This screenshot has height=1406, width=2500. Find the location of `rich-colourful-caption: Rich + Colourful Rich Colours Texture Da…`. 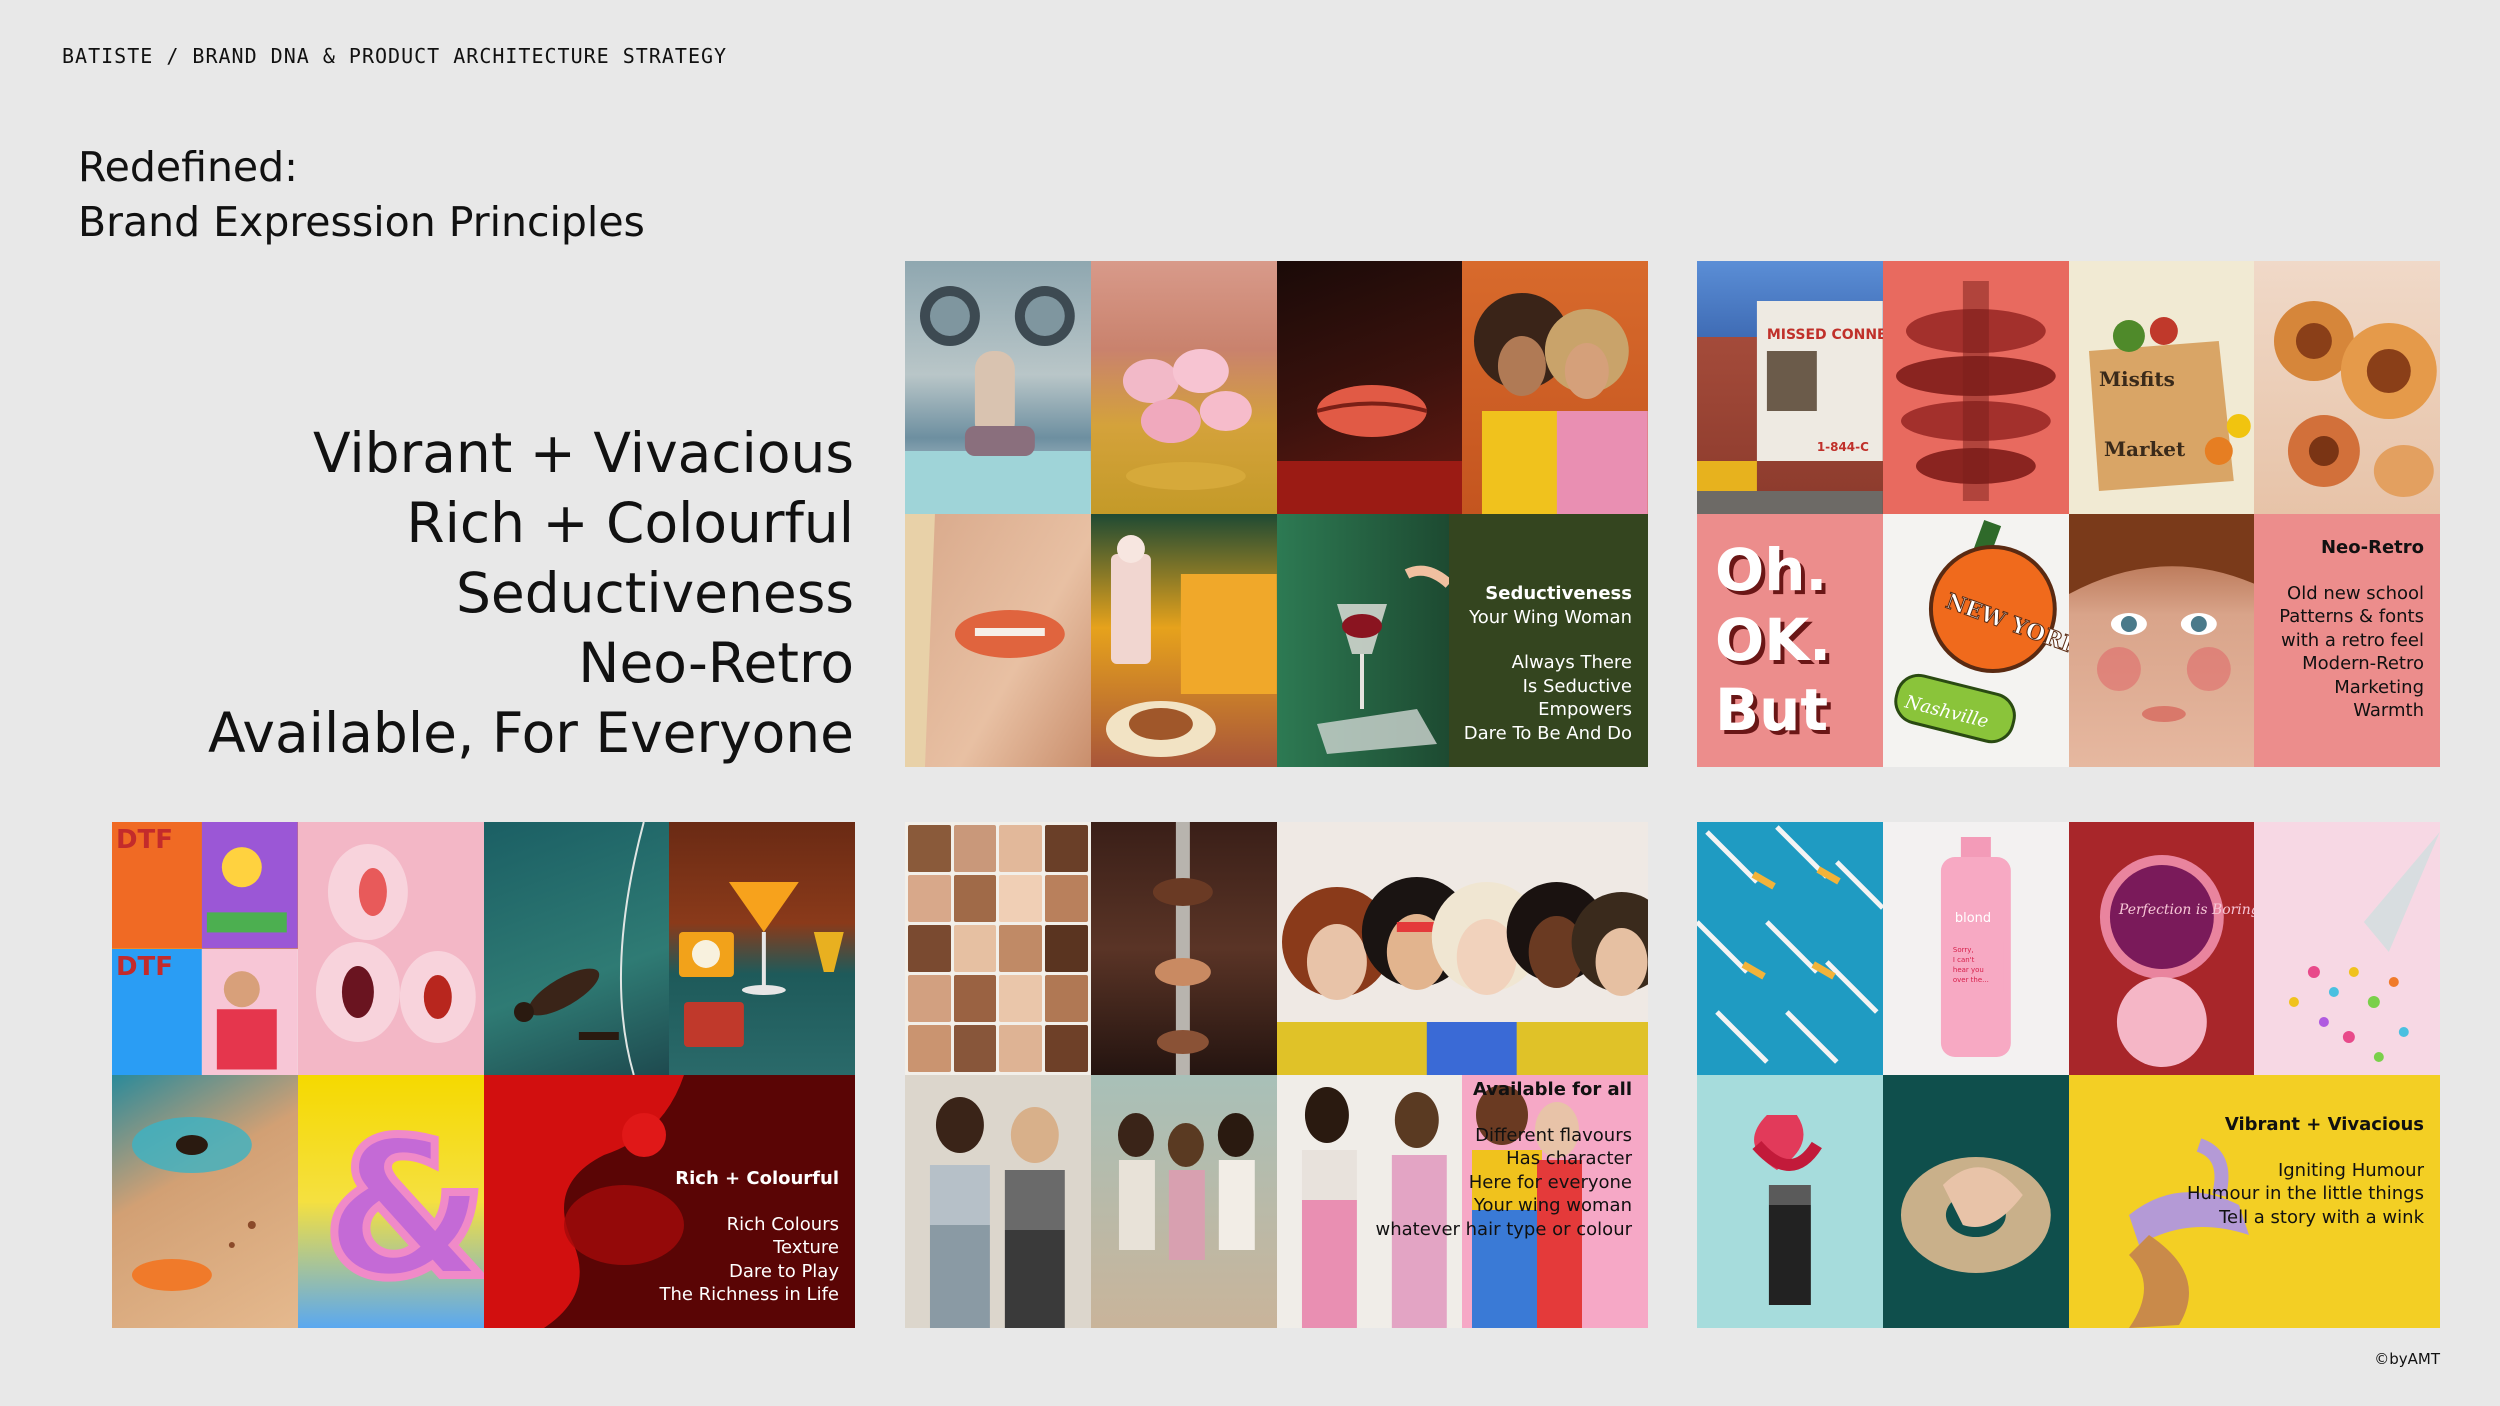

rich-colourful-caption: Rich + Colourful Rich Colours Texture Da… is located at coordinates (749, 1237).